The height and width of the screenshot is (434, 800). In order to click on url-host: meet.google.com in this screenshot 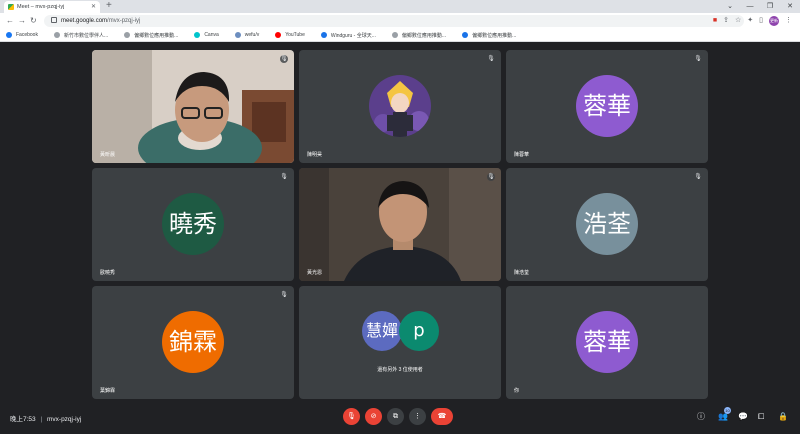, I will do `click(84, 21)`.